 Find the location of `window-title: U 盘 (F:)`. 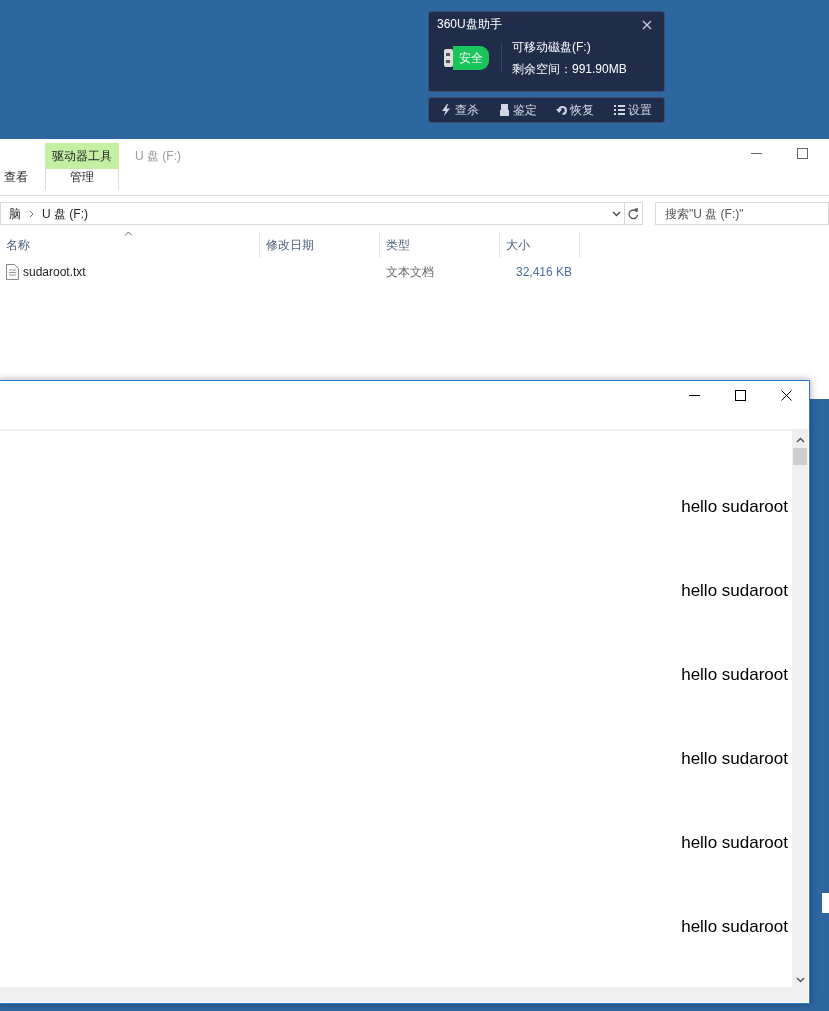

window-title: U 盘 (F:) is located at coordinates (158, 156).